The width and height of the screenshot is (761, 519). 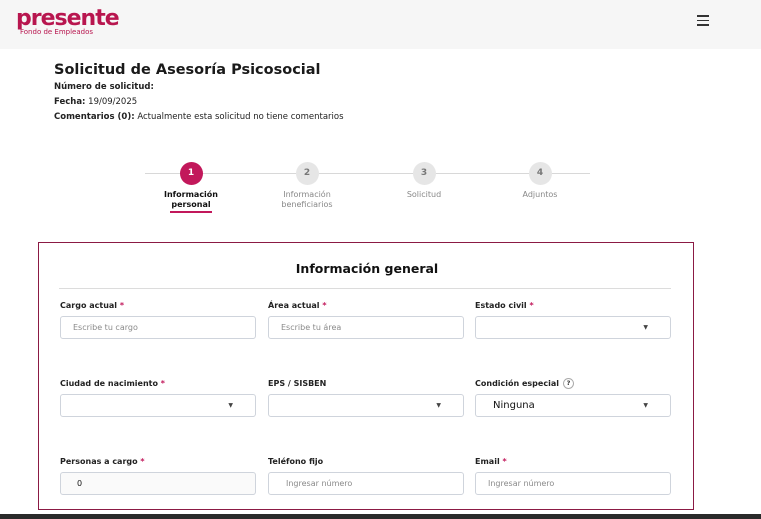 I want to click on hamburger-menu-icon, so click(x=703, y=20).